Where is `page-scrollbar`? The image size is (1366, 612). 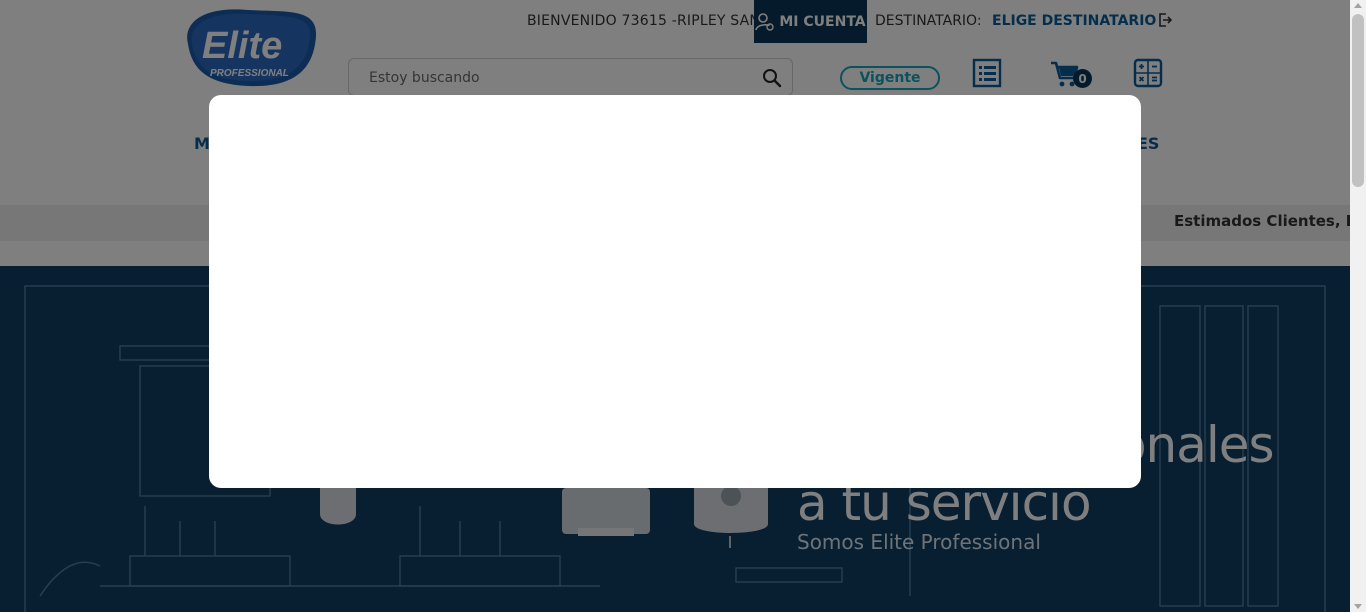 page-scrollbar is located at coordinates (1358, 306).